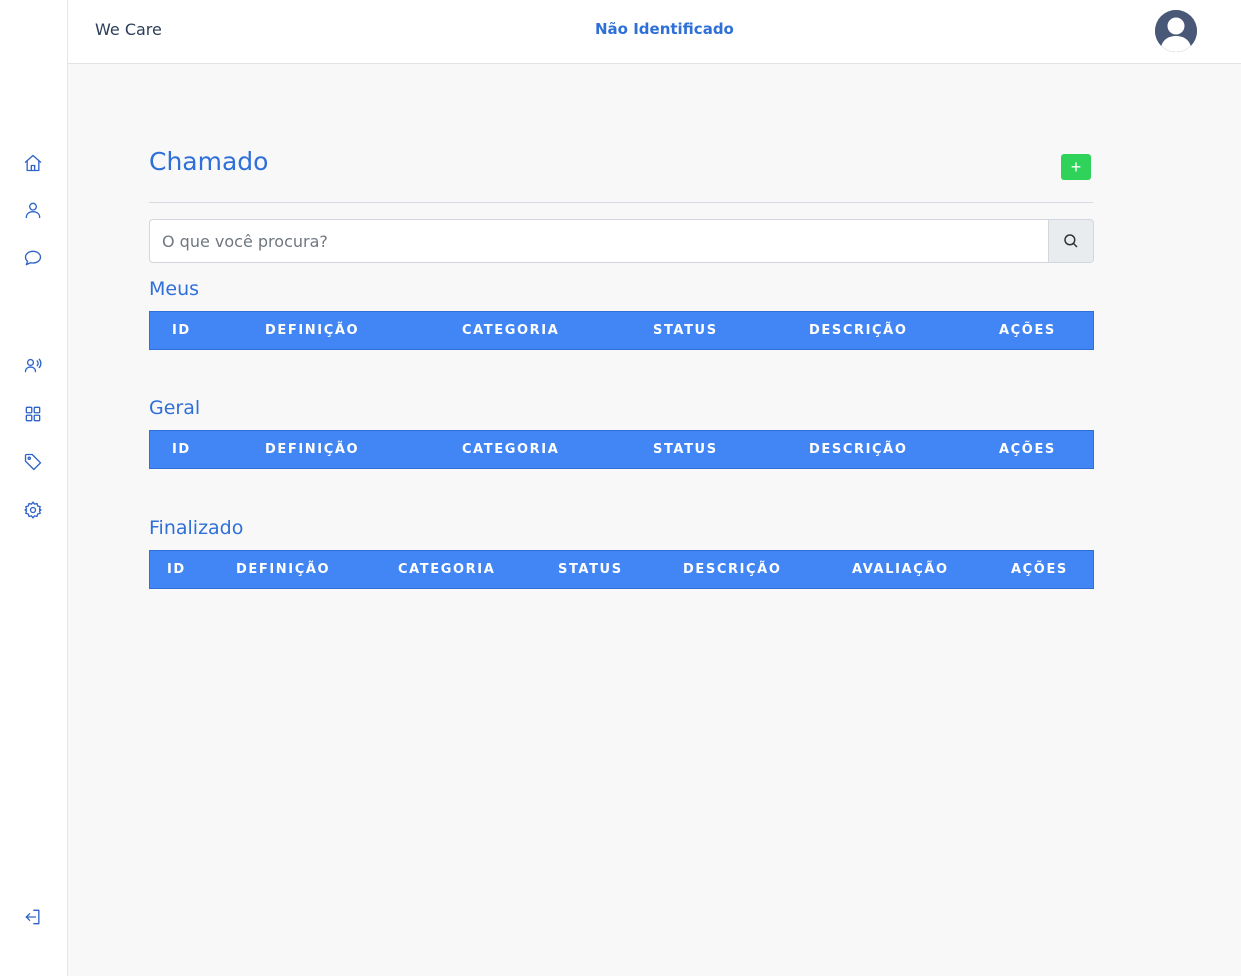  Describe the element at coordinates (33, 210) in the screenshot. I see `user-icon` at that location.